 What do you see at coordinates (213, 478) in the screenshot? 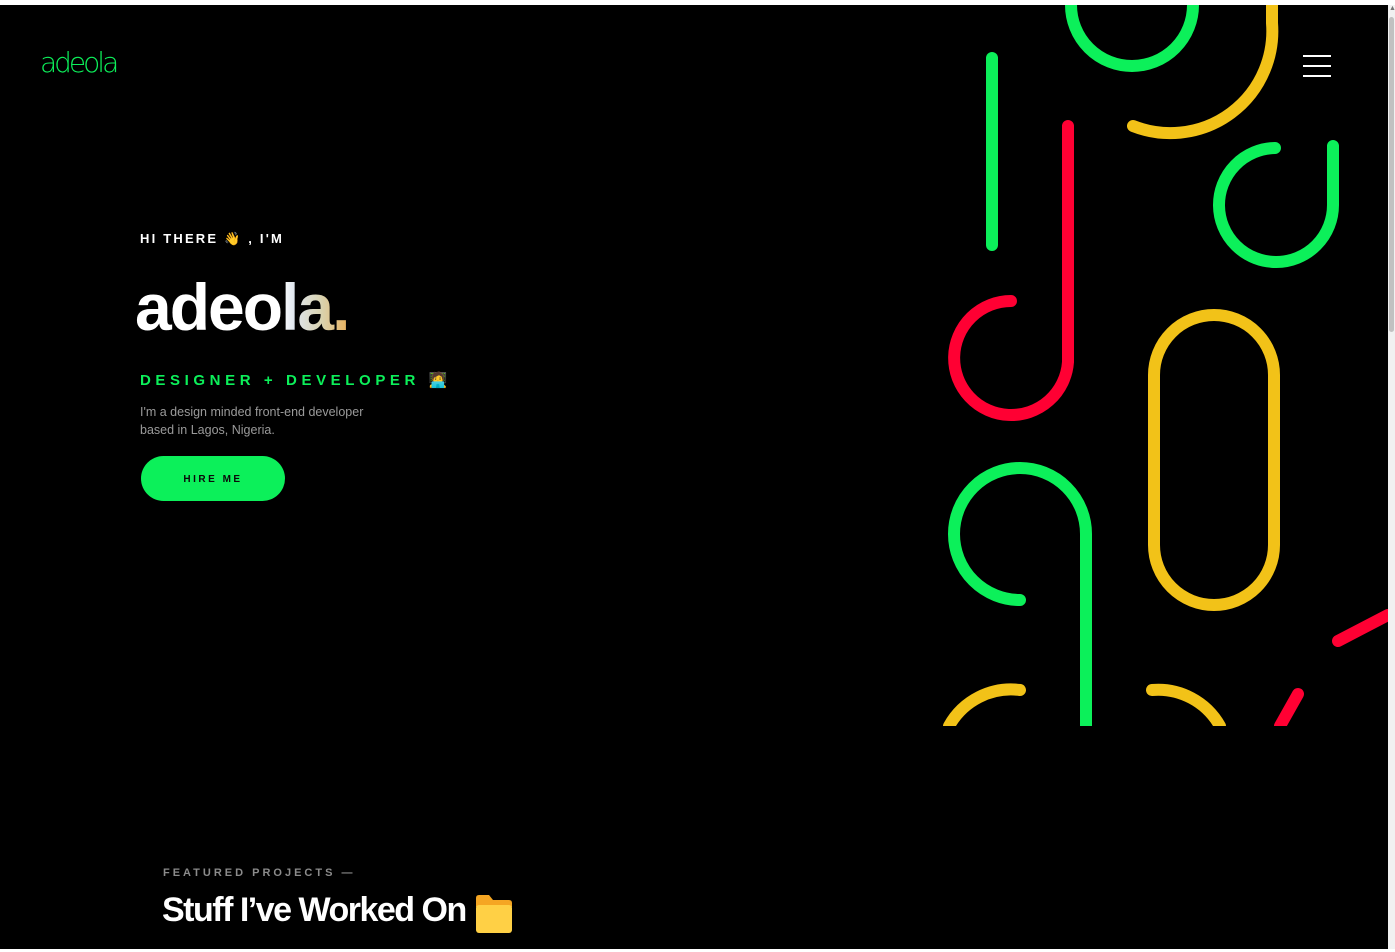
I see `hire-me-button: HIRE ME` at bounding box center [213, 478].